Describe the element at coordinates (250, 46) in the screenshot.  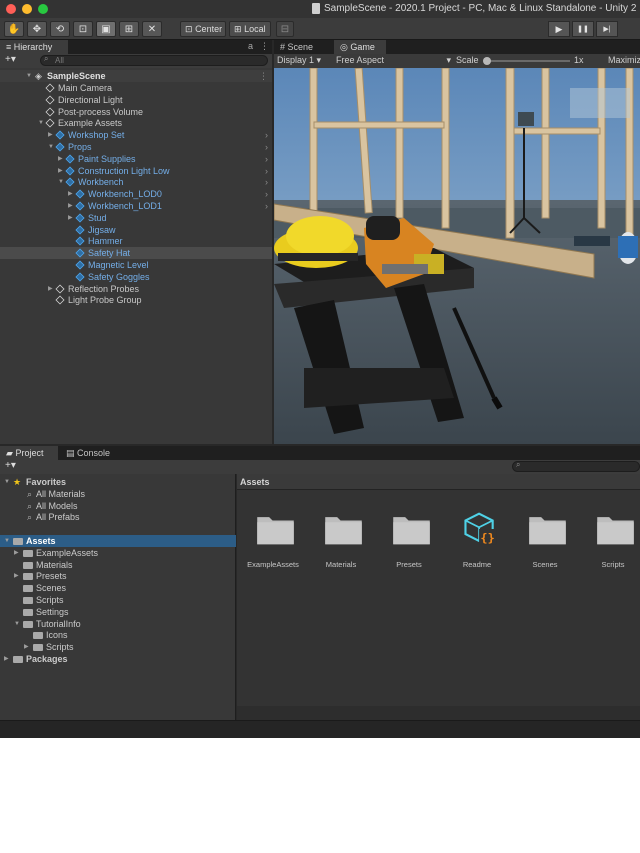
I see `lock-icon: a` at that location.